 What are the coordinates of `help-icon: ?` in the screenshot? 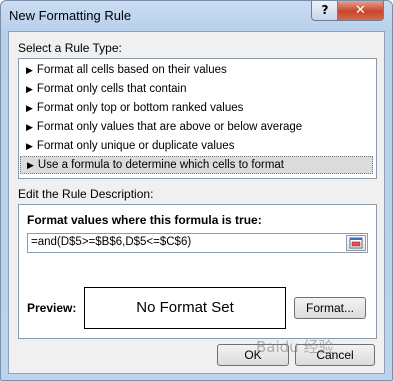 It's located at (325, 10).